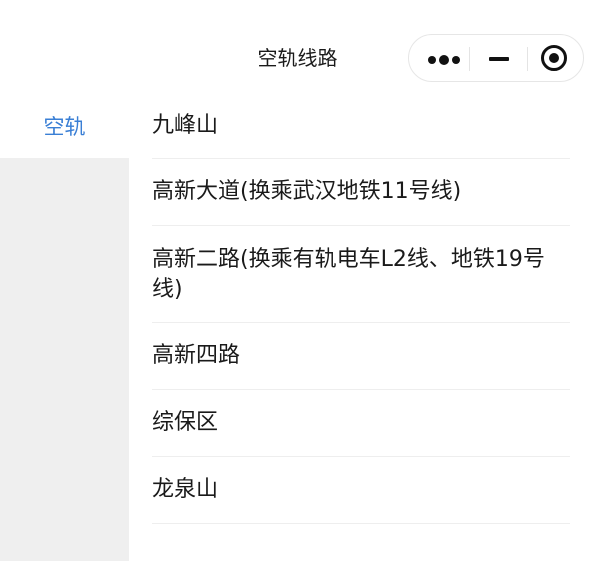 The height and width of the screenshot is (561, 595). Describe the element at coordinates (307, 191) in the screenshot. I see `station-name: 高新大道(换乘武汉地铁11号线)` at that location.